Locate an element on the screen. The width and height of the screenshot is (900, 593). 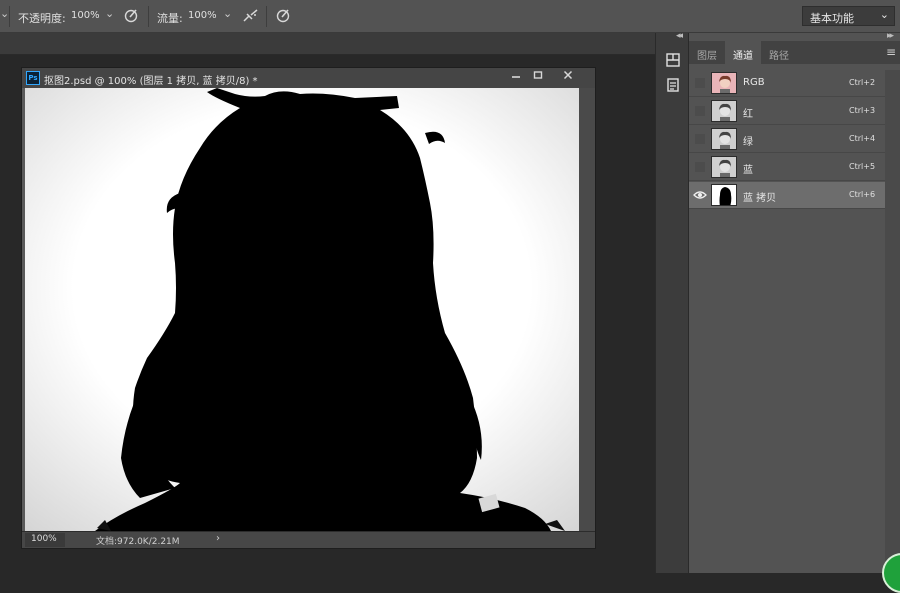
flow-input: 100% is located at coordinates (202, 15).